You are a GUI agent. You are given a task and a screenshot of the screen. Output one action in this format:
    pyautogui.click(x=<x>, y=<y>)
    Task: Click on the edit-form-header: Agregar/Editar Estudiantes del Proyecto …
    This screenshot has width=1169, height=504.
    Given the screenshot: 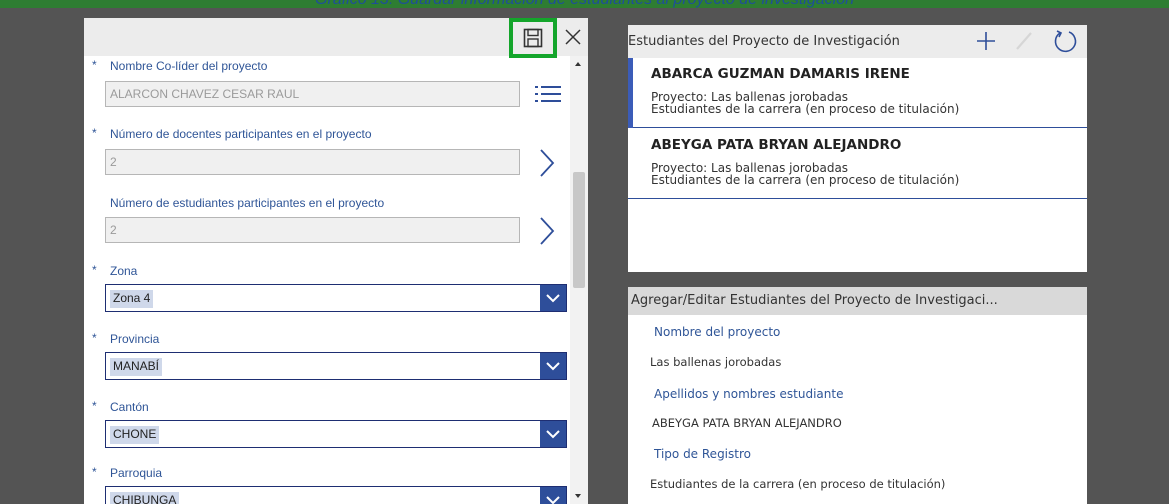 What is the action you would take?
    pyautogui.click(x=857, y=301)
    